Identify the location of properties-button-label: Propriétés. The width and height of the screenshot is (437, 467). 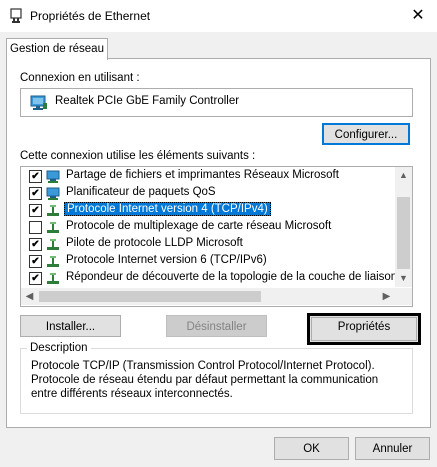
(364, 329).